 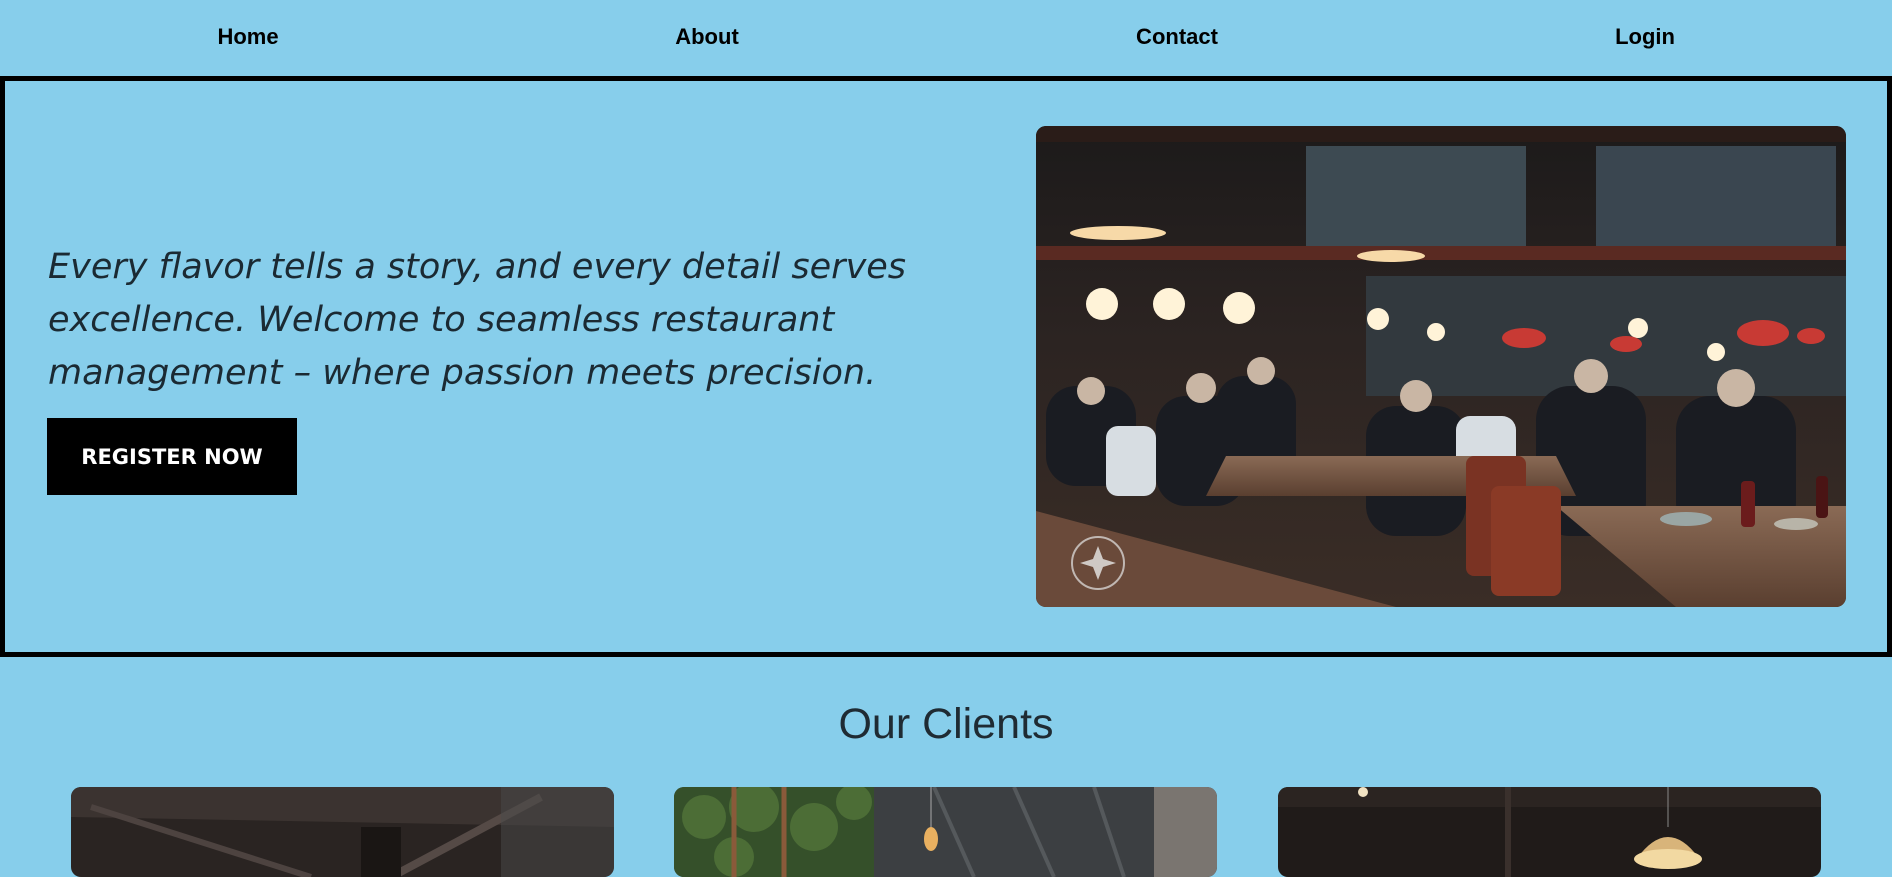 I want to click on nav-contact-link: Contact, so click(x=1177, y=37).